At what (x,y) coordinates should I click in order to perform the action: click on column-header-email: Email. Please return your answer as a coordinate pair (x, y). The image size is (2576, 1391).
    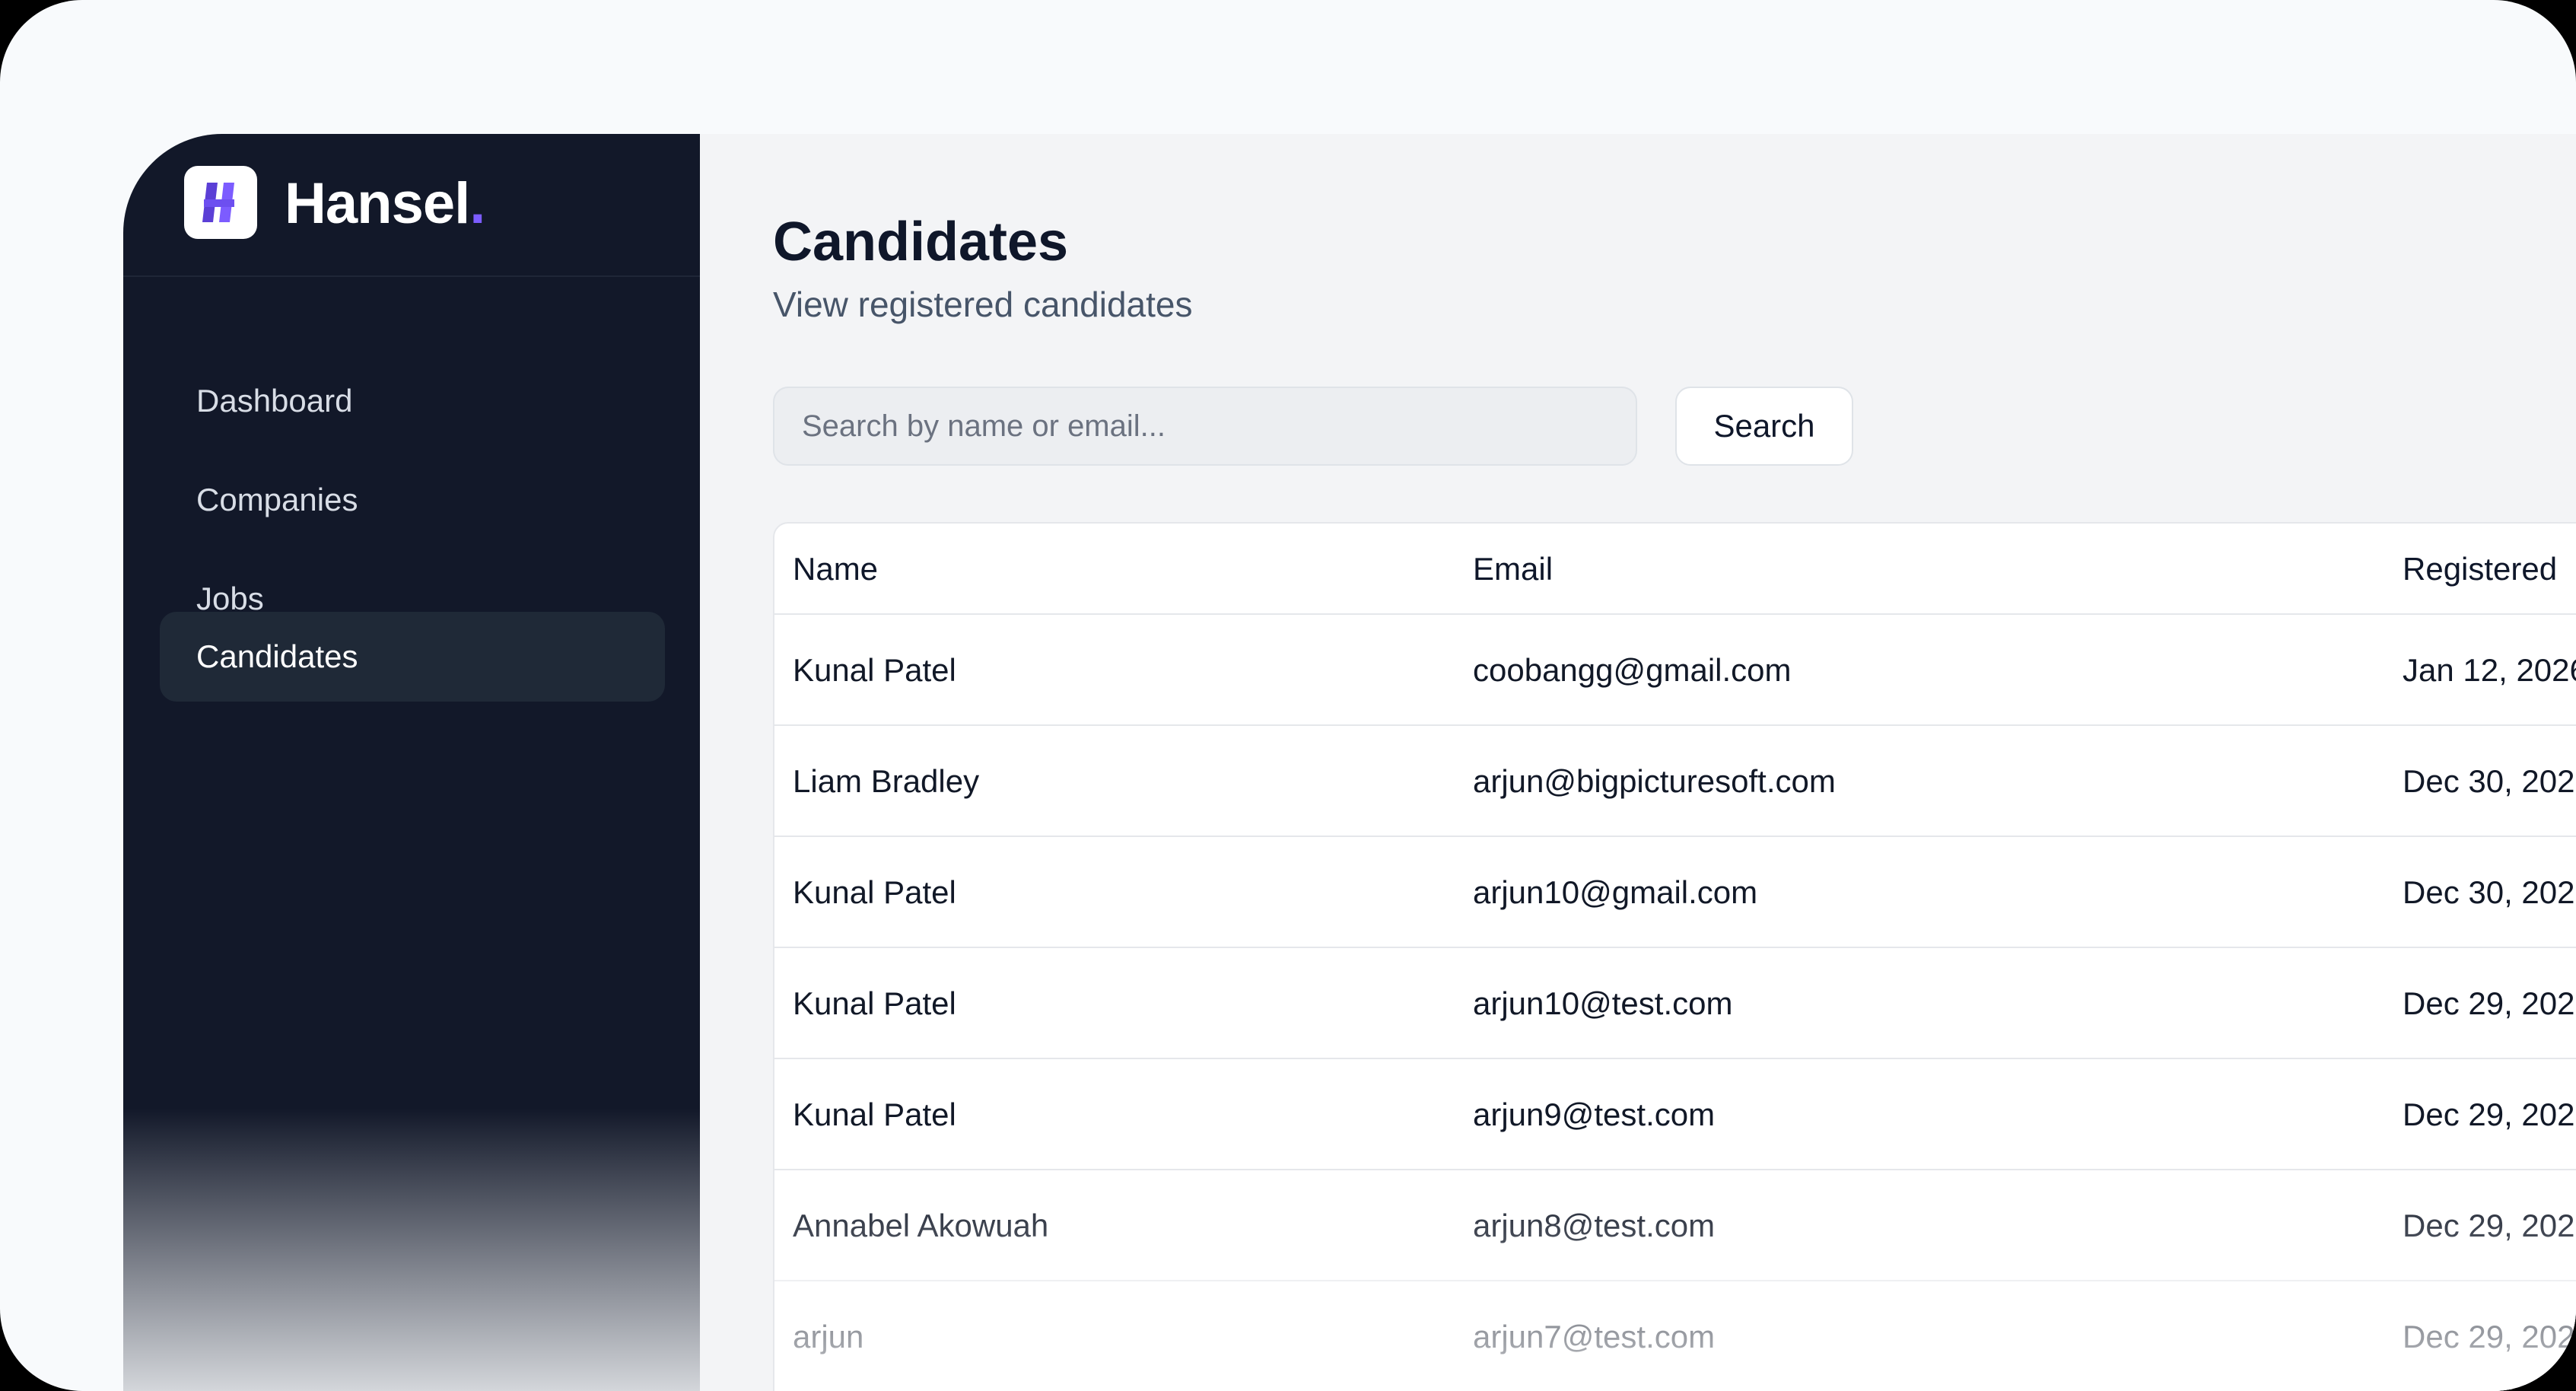
    Looking at the image, I should click on (1513, 569).